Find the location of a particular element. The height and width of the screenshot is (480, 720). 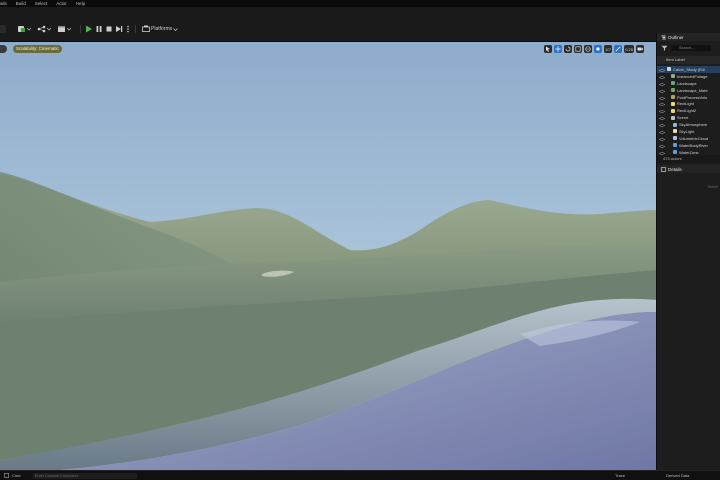

viewport-toolbar: 10° 0.25 is located at coordinates (594, 49).